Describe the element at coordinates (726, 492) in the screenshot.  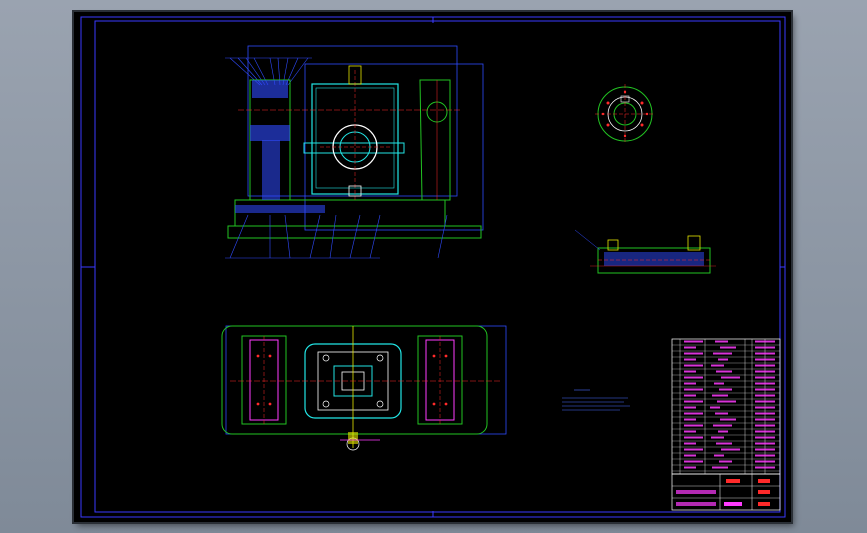
I see `title-block` at that location.